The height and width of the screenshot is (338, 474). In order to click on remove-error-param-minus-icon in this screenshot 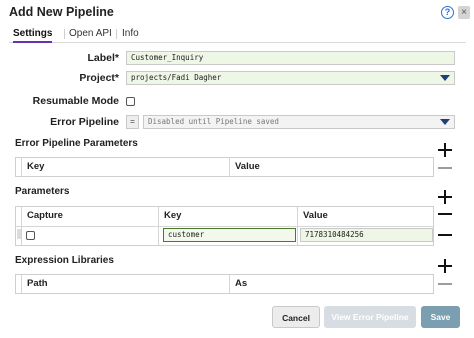, I will do `click(445, 168)`.